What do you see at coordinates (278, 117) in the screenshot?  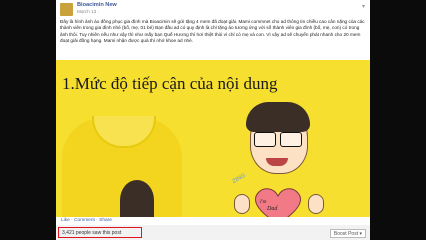 I see `cartoon-hair` at bounding box center [278, 117].